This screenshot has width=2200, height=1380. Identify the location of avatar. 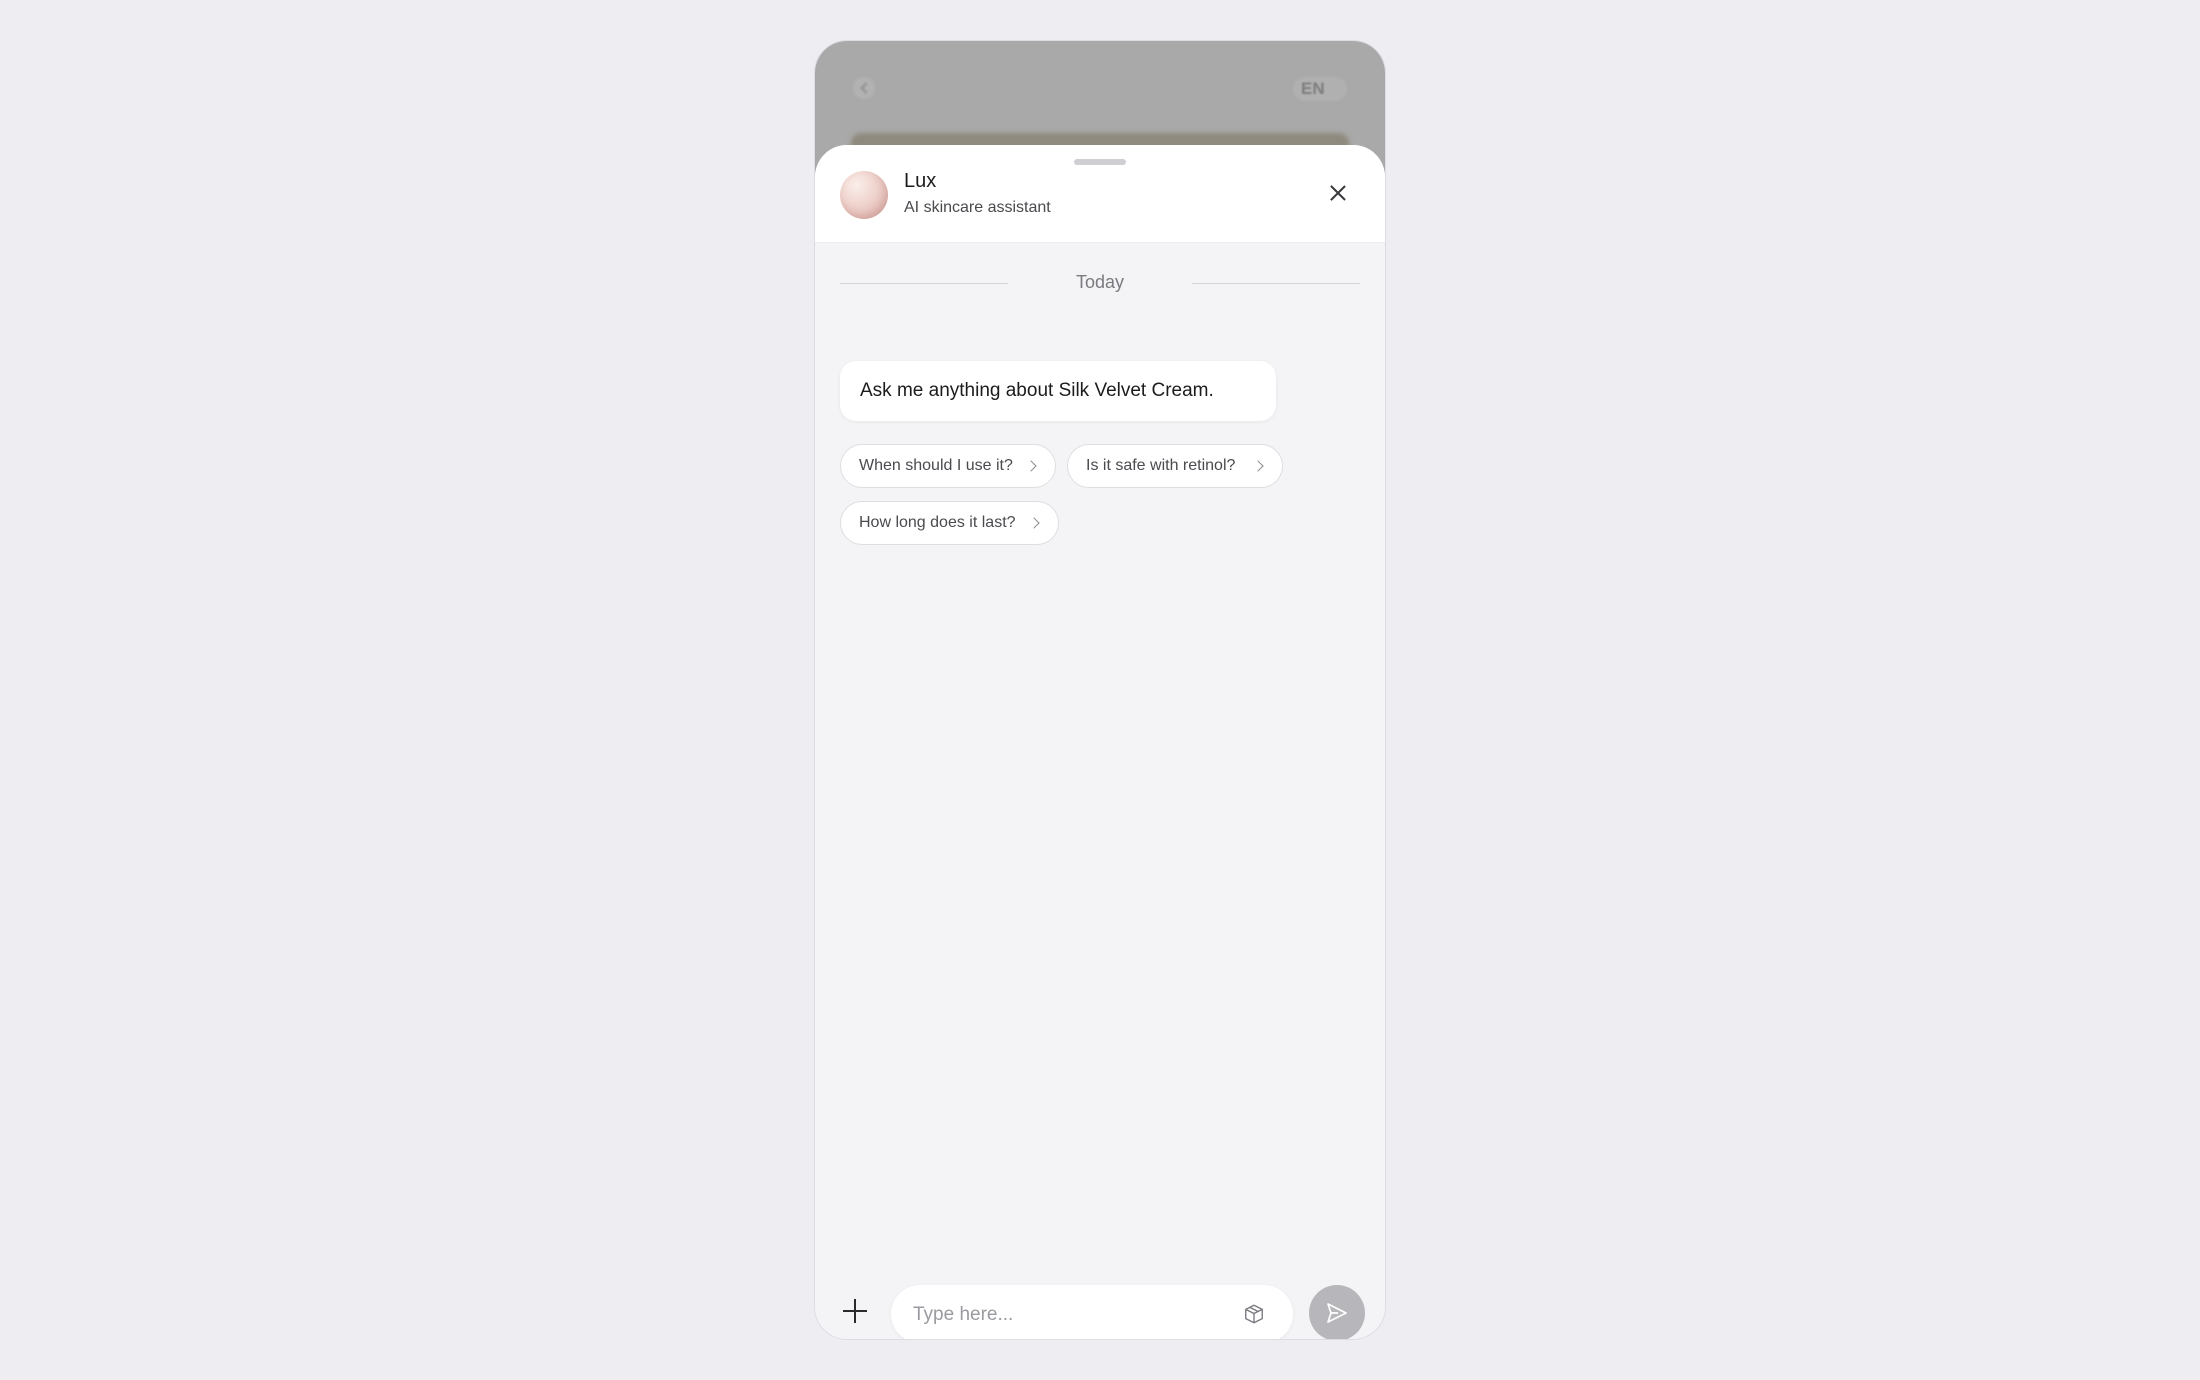
(864, 195).